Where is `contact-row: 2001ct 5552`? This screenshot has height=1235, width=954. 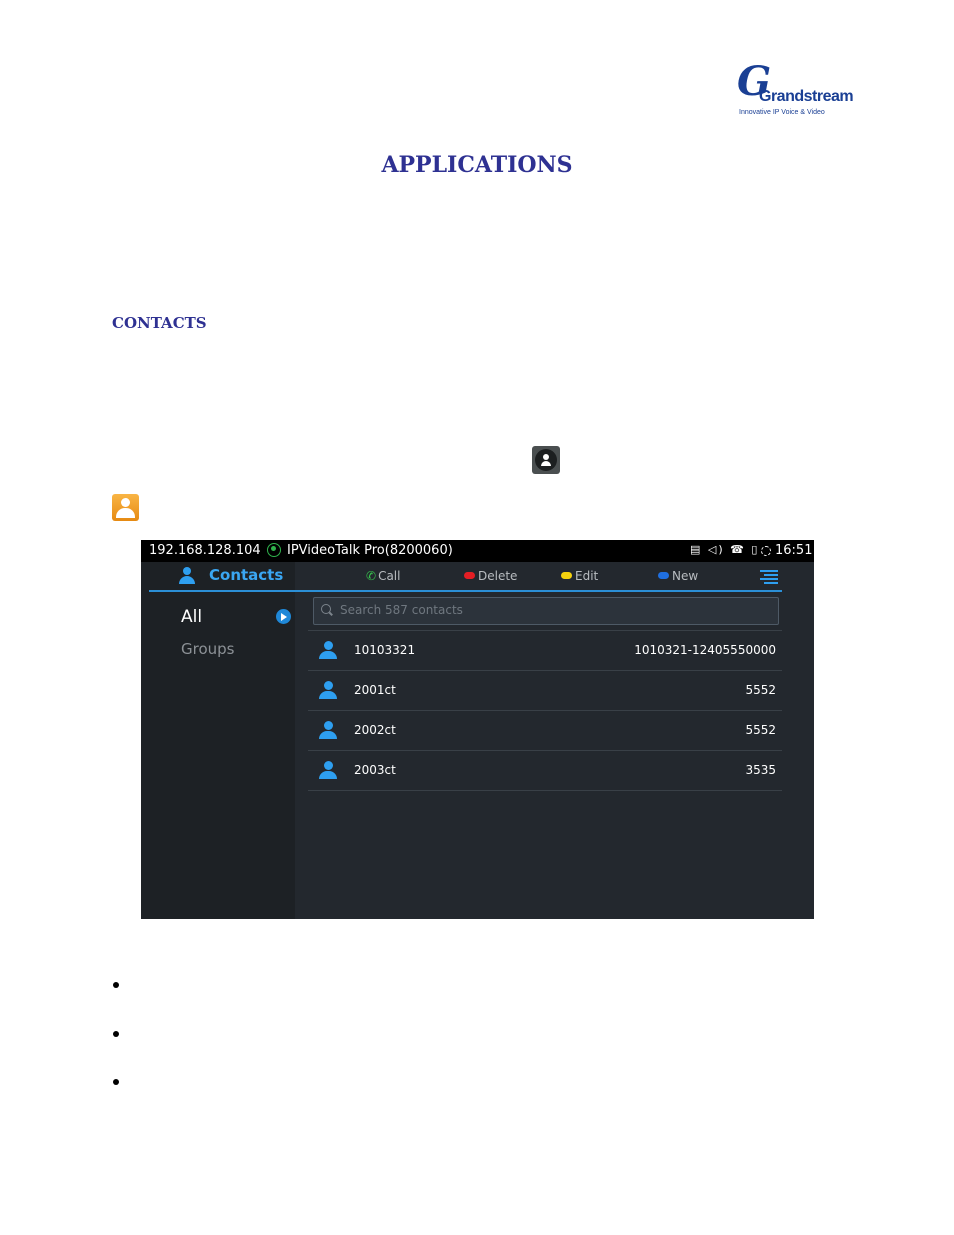
contact-row: 2001ct 5552 is located at coordinates (545, 691).